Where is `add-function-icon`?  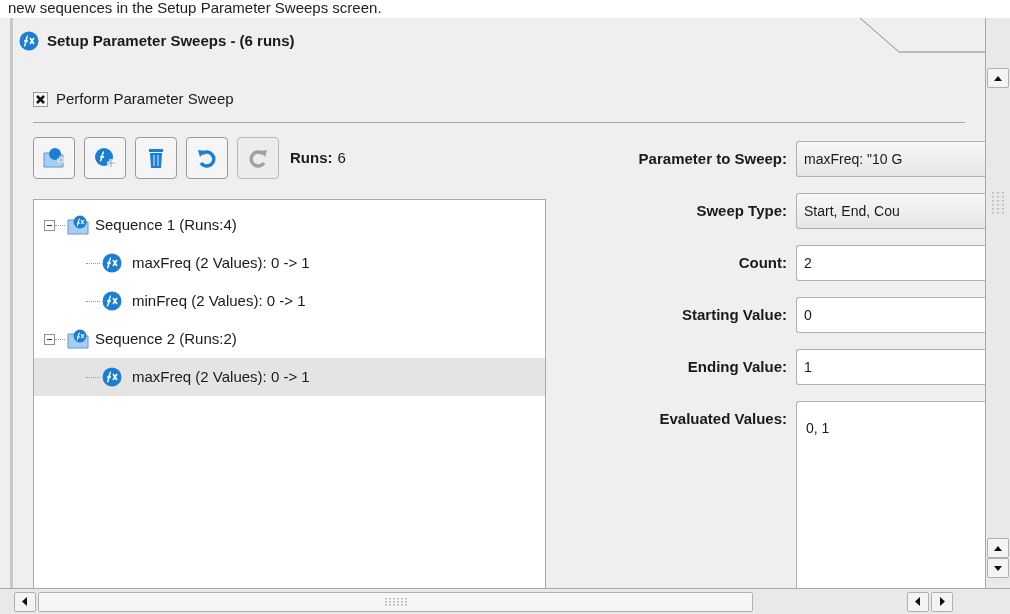 add-function-icon is located at coordinates (105, 158).